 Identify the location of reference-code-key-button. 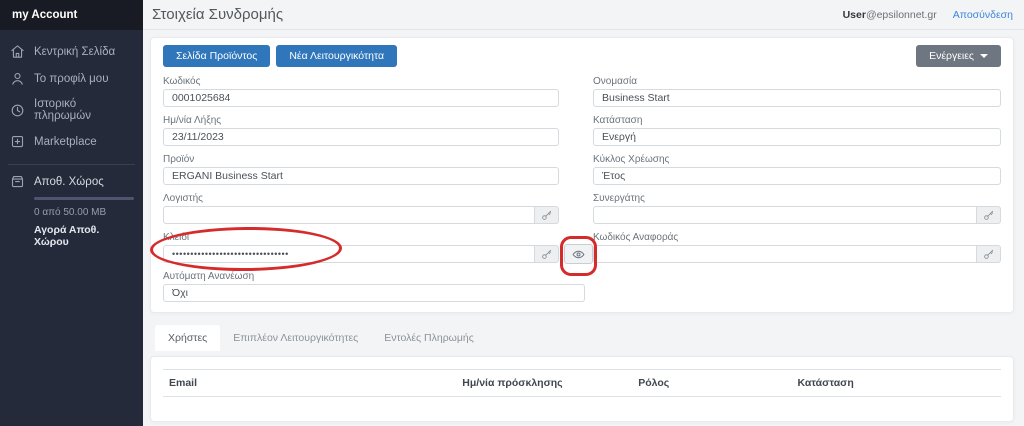
(989, 254).